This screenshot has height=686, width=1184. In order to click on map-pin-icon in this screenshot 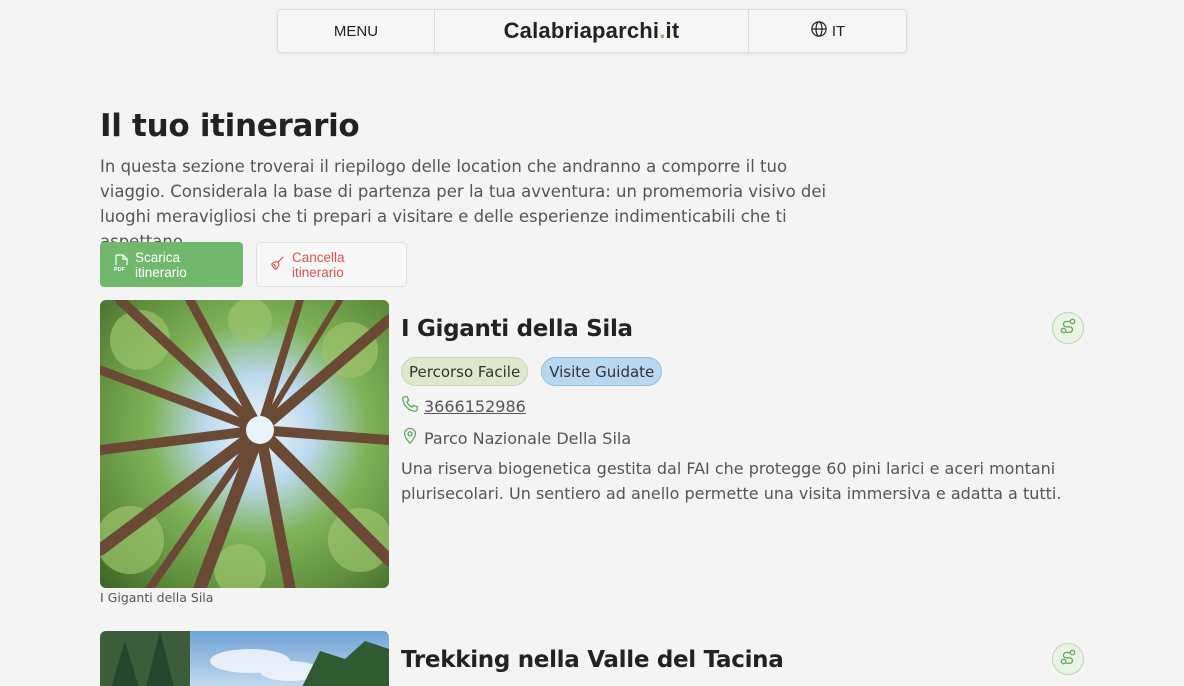, I will do `click(410, 438)`.